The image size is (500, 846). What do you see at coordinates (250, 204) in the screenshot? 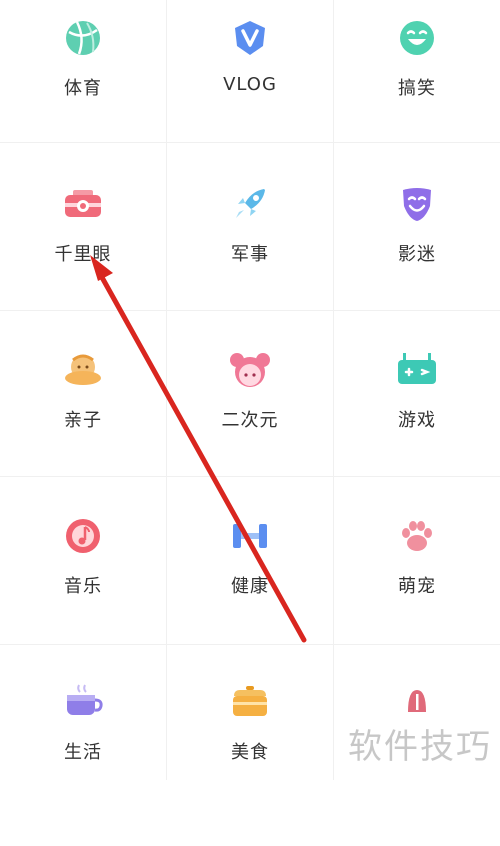
I see `rocket-icon` at bounding box center [250, 204].